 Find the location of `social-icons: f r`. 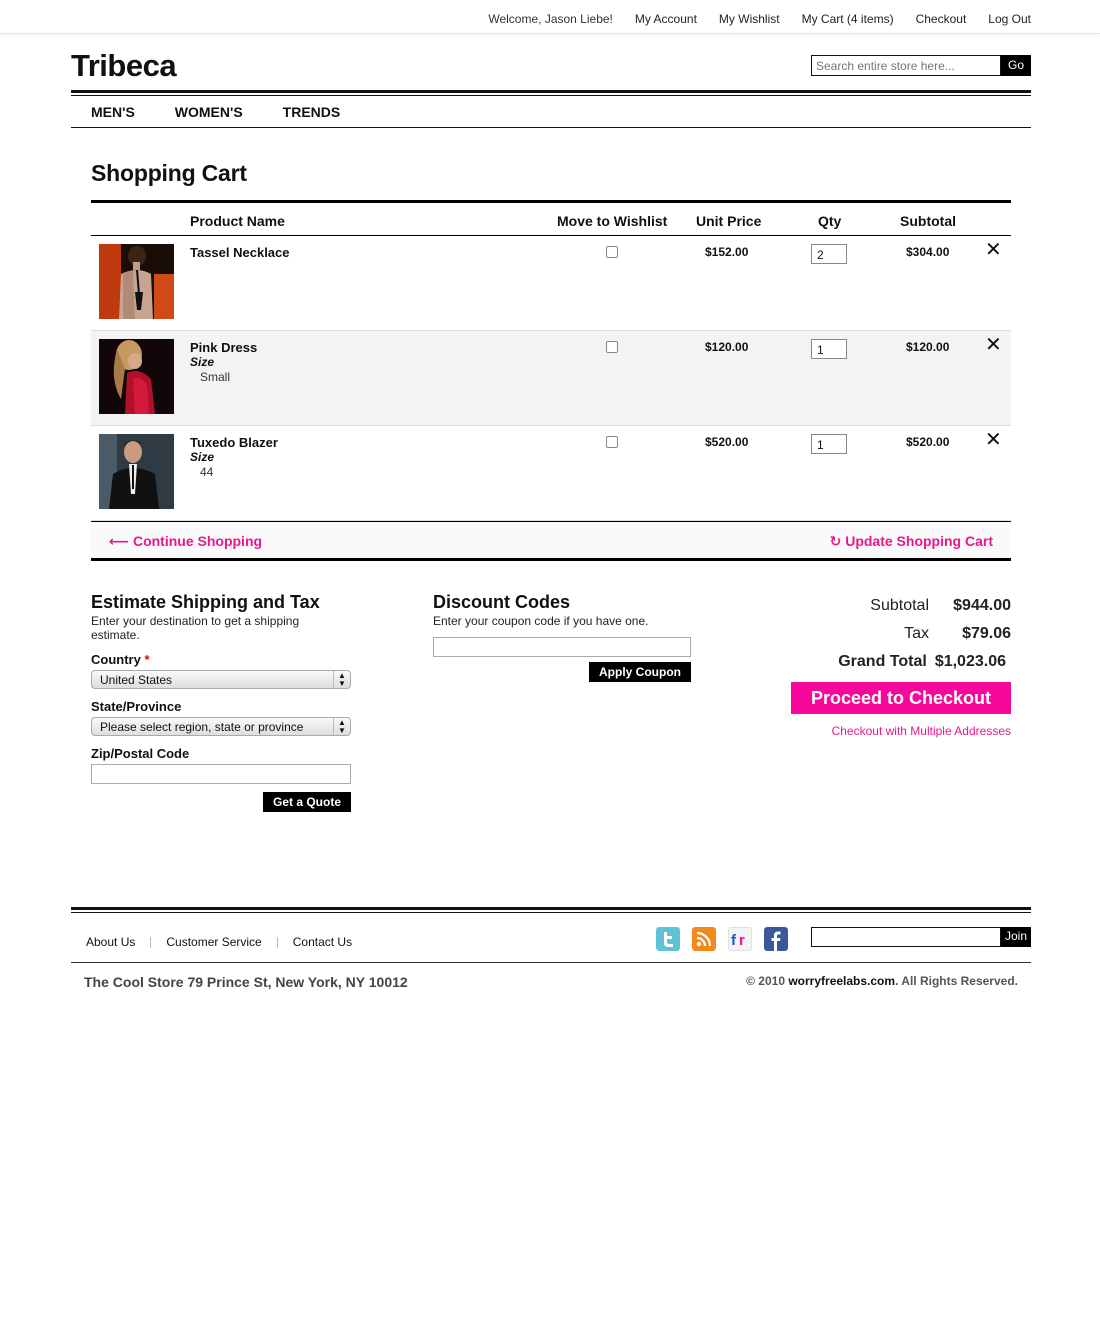

social-icons: f r is located at coordinates (722, 939).